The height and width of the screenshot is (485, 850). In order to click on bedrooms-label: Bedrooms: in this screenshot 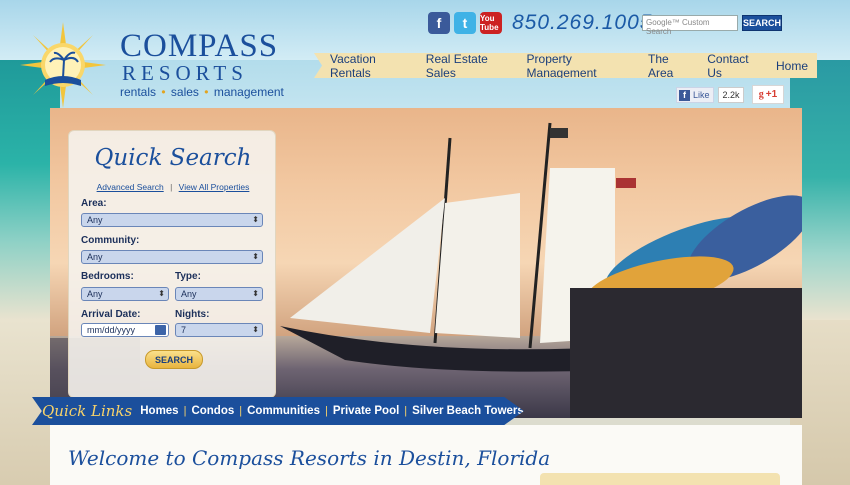, I will do `click(107, 276)`.